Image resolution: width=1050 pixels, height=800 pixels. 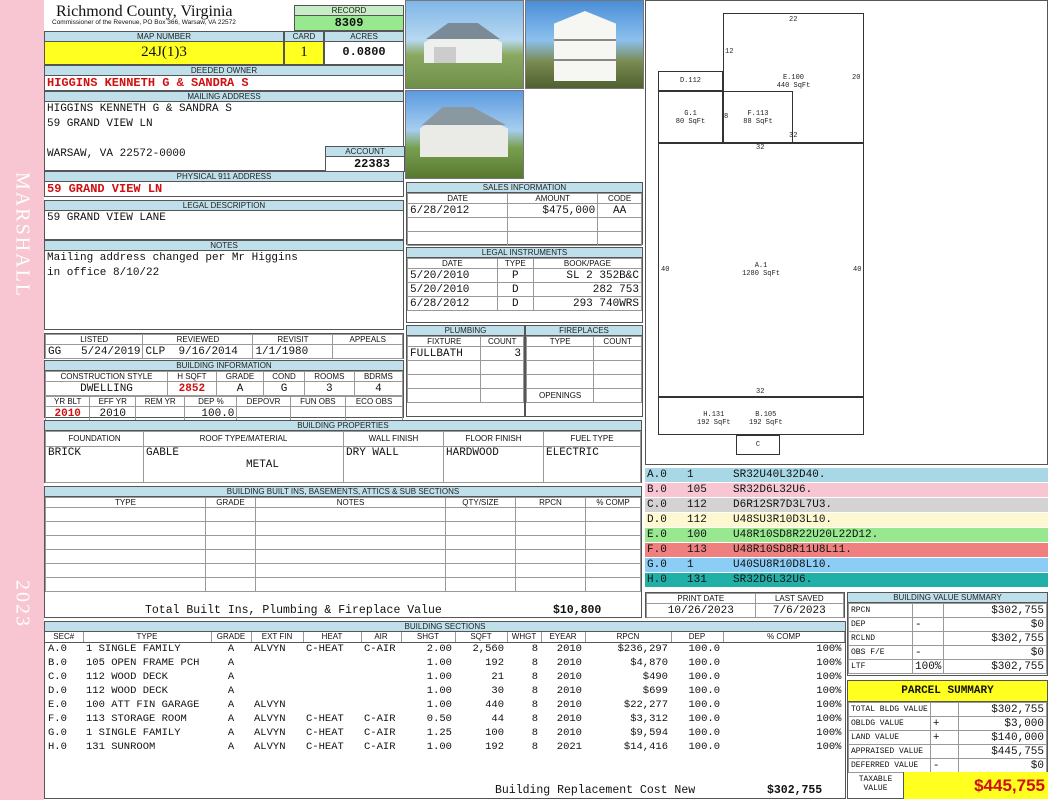 What do you see at coordinates (318, 401) in the screenshot?
I see `bi-col: FUN OBS` at bounding box center [318, 401].